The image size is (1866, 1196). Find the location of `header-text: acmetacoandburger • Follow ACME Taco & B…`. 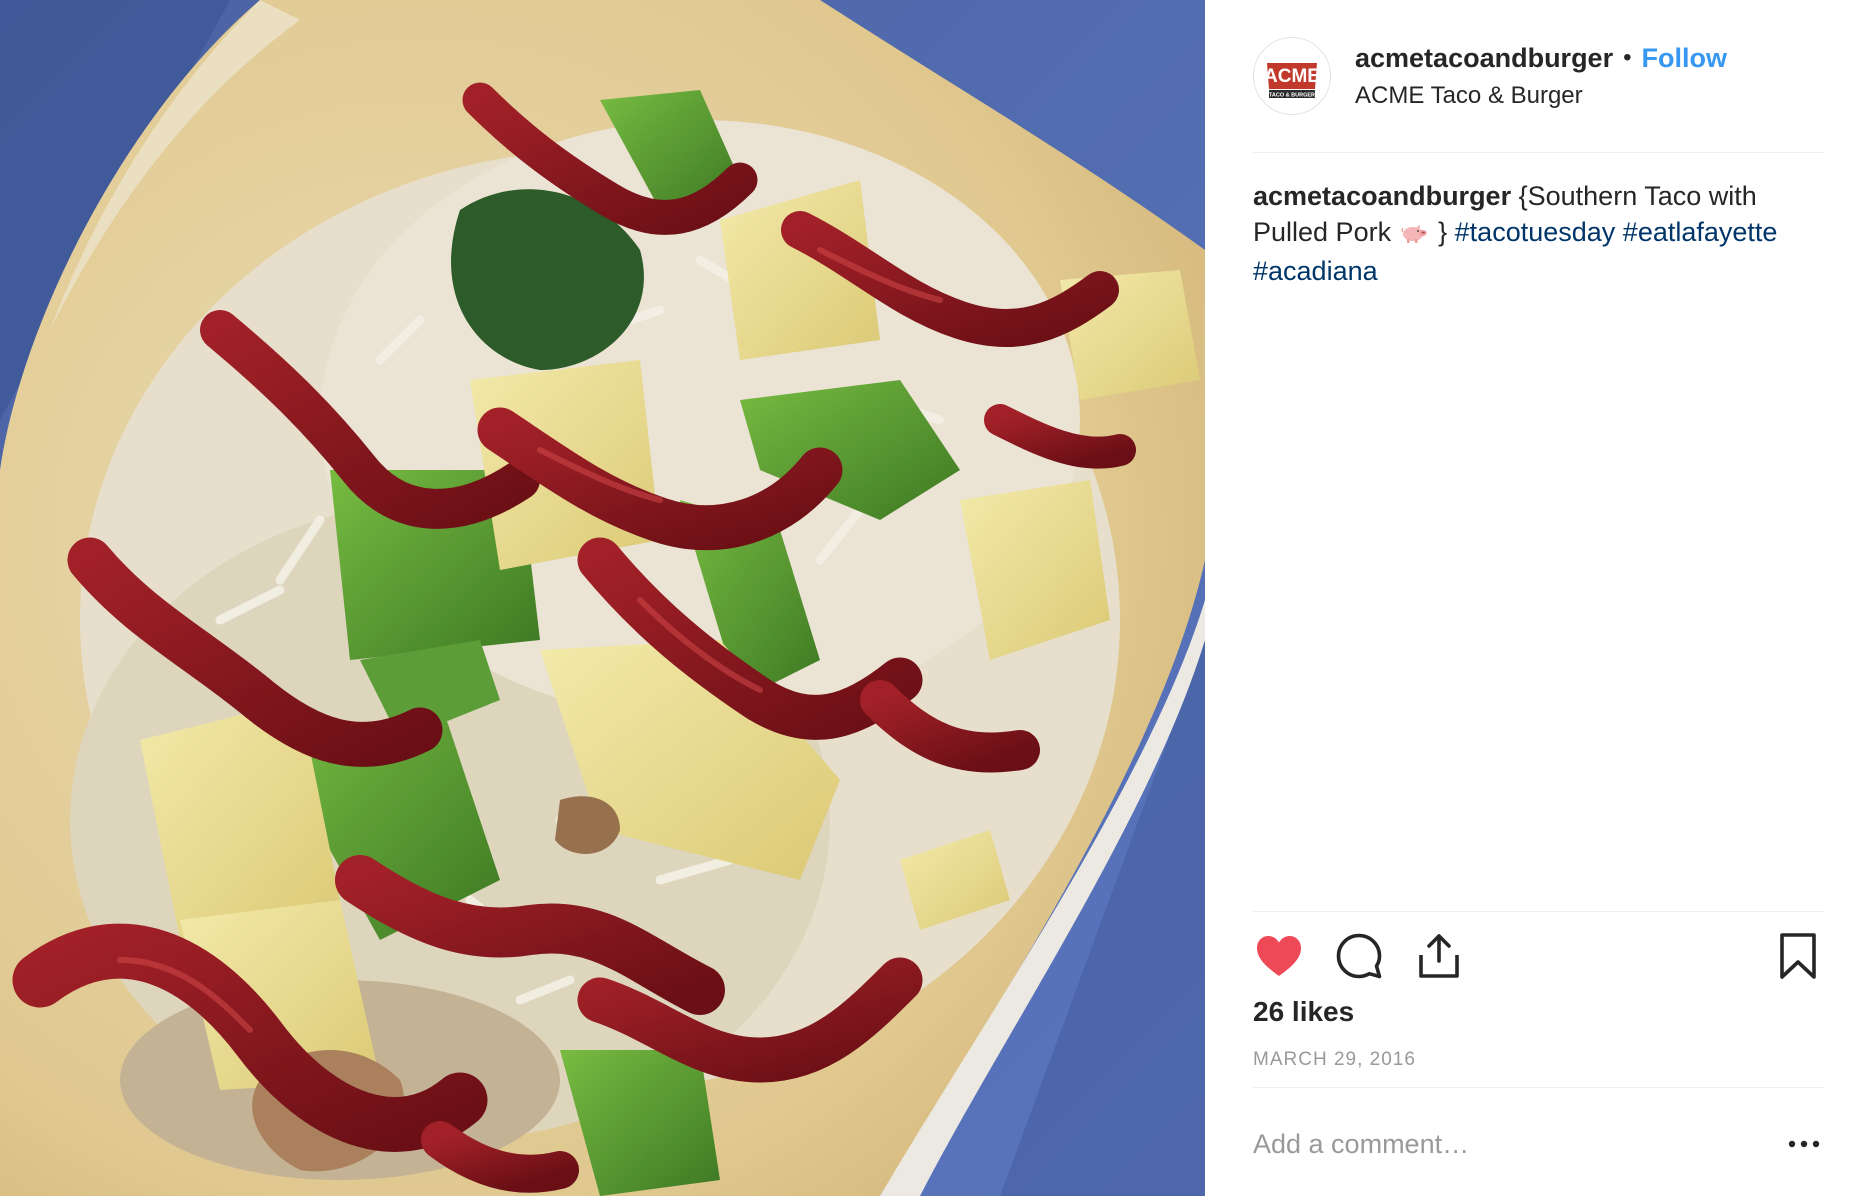

header-text: acmetacoandburger • Follow ACME Taco & B… is located at coordinates (1541, 76).